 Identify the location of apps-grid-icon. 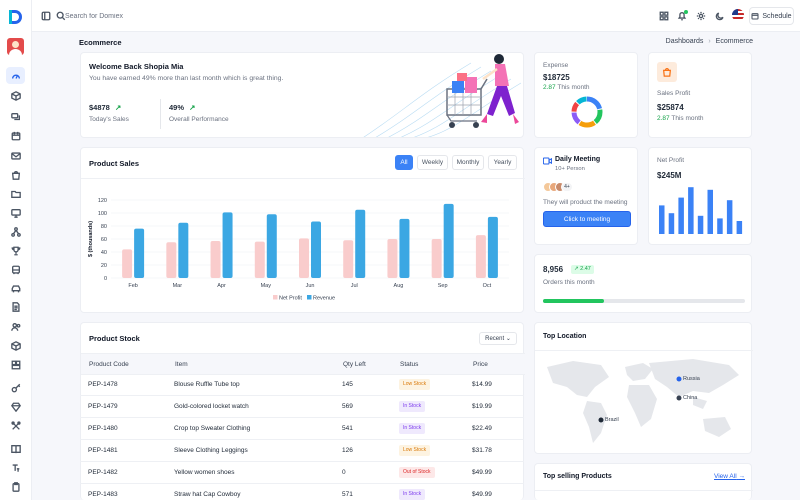
(664, 17).